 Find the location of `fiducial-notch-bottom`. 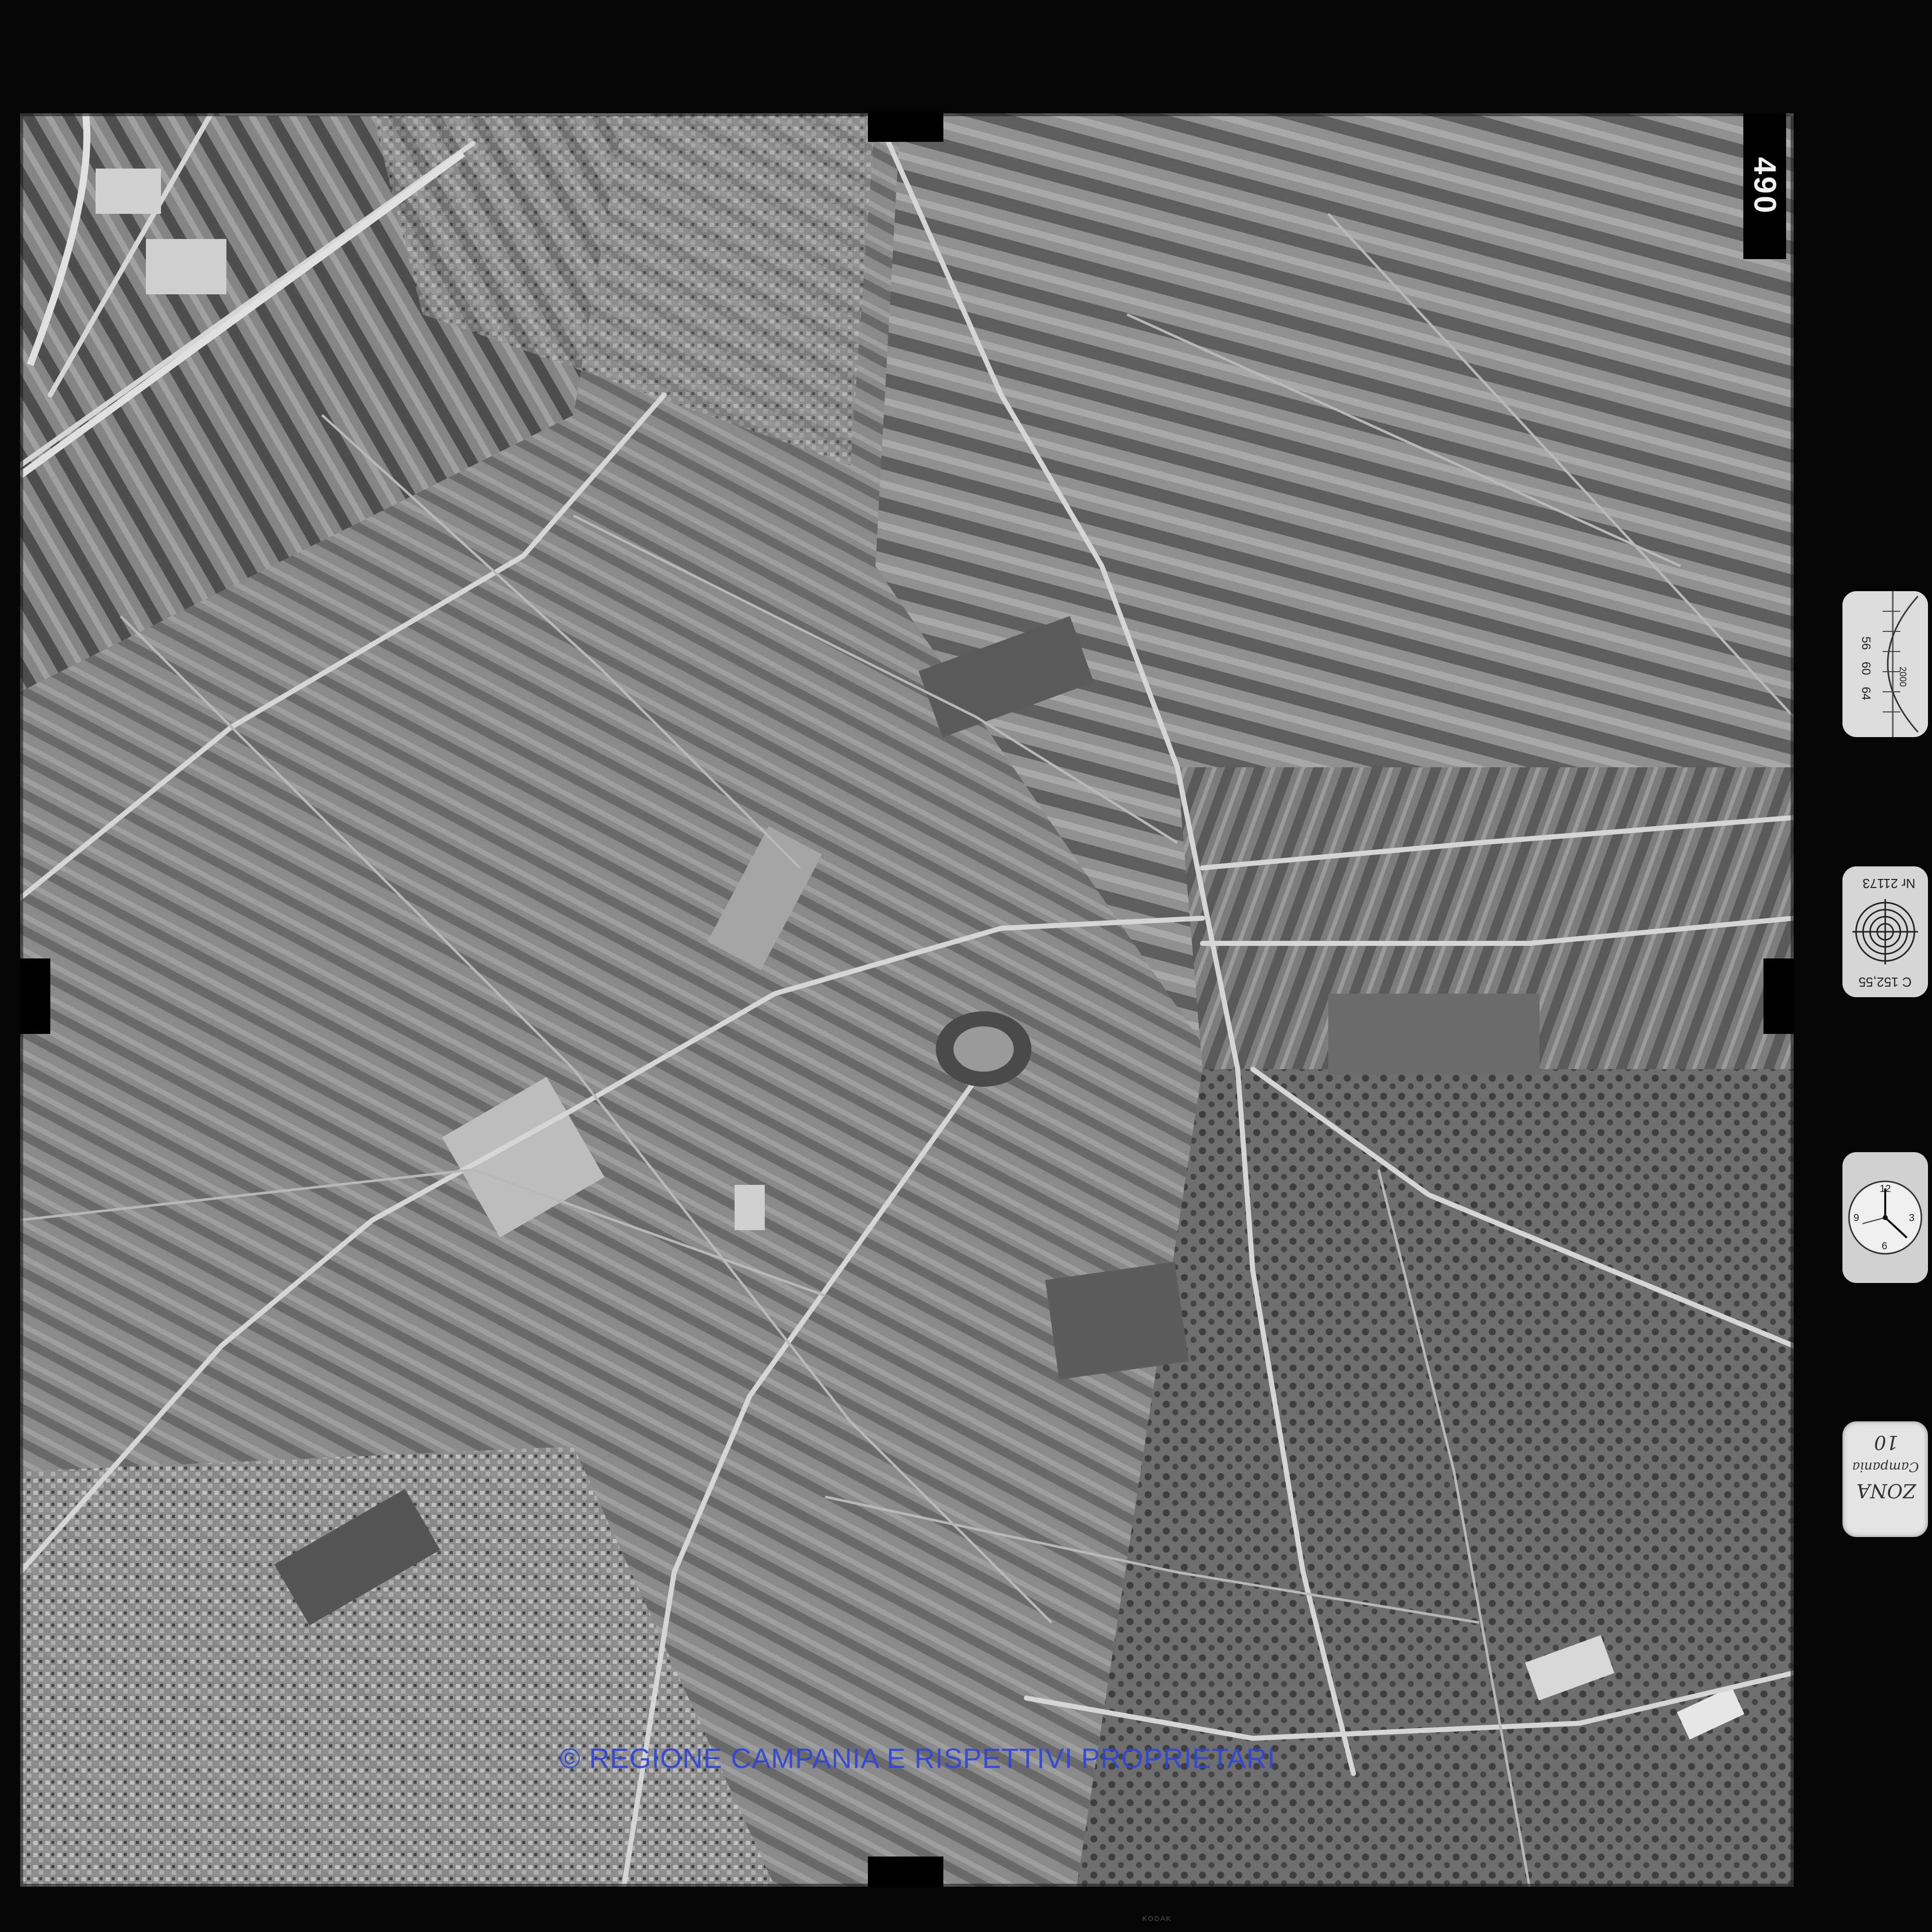

fiducial-notch-bottom is located at coordinates (906, 1872).